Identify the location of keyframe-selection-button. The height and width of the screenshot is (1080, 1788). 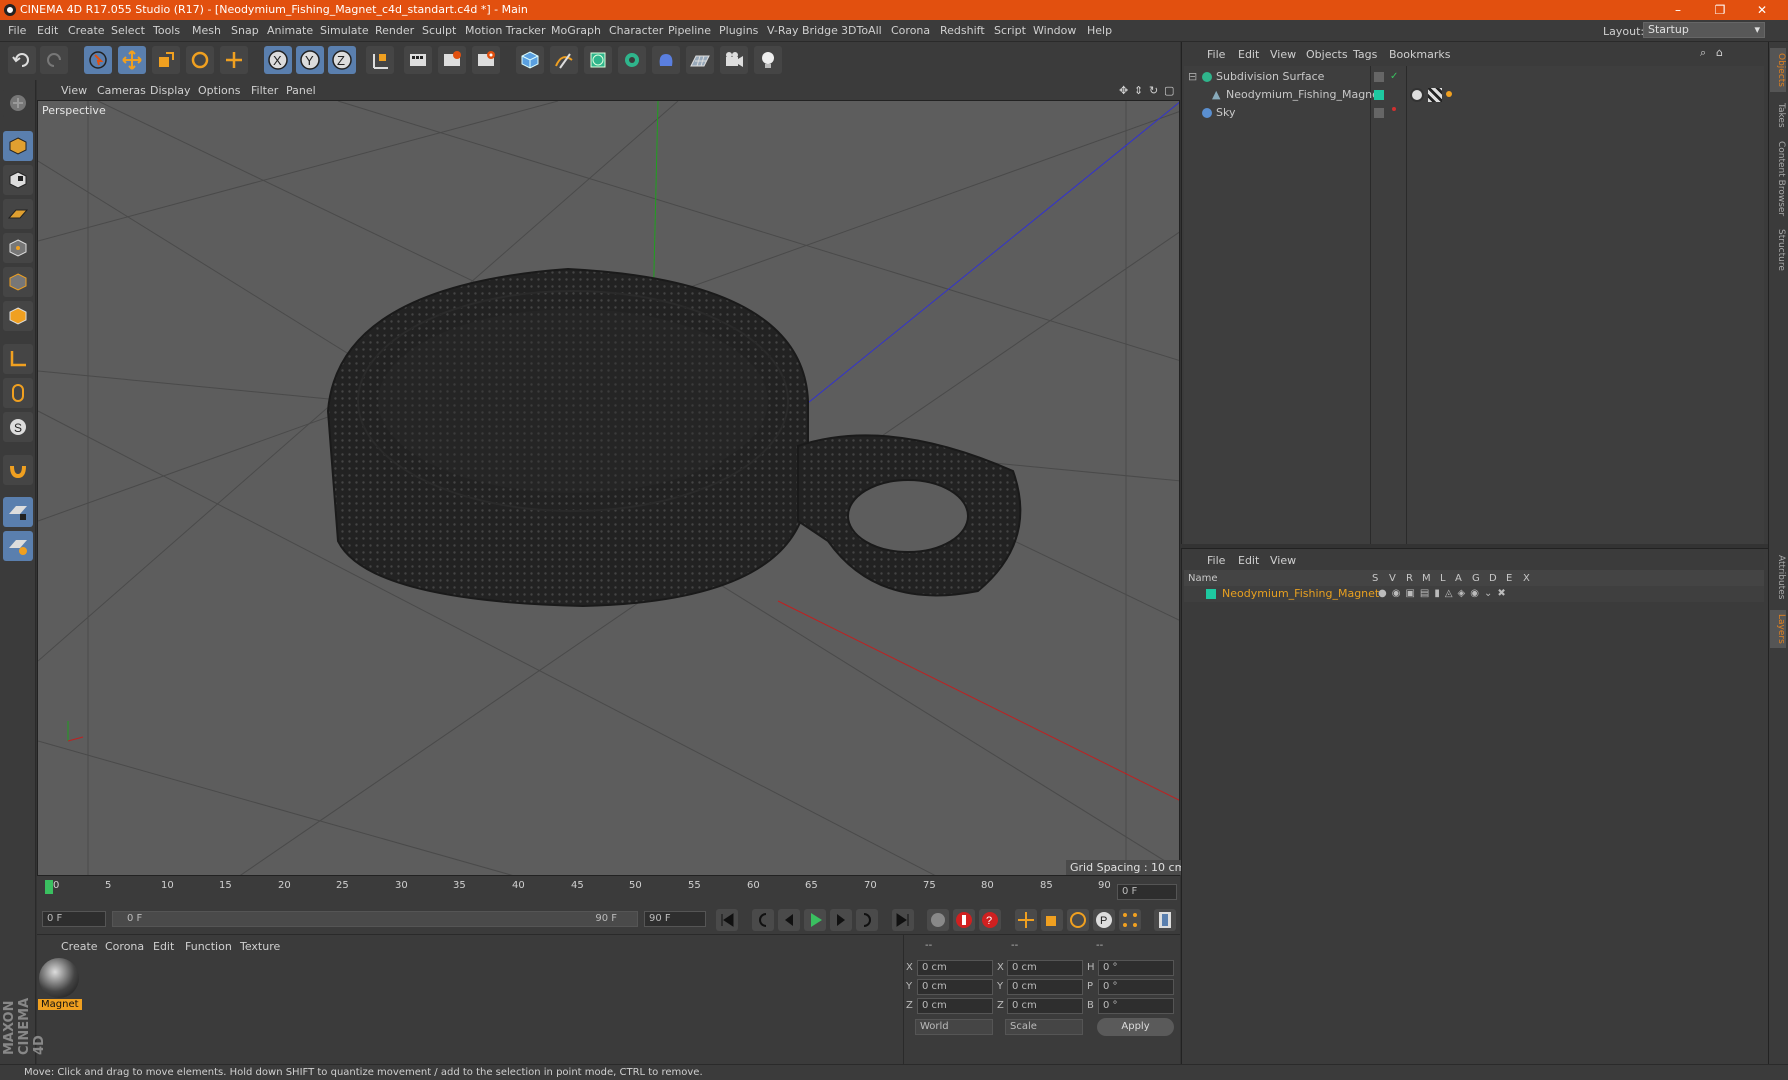
(938, 920).